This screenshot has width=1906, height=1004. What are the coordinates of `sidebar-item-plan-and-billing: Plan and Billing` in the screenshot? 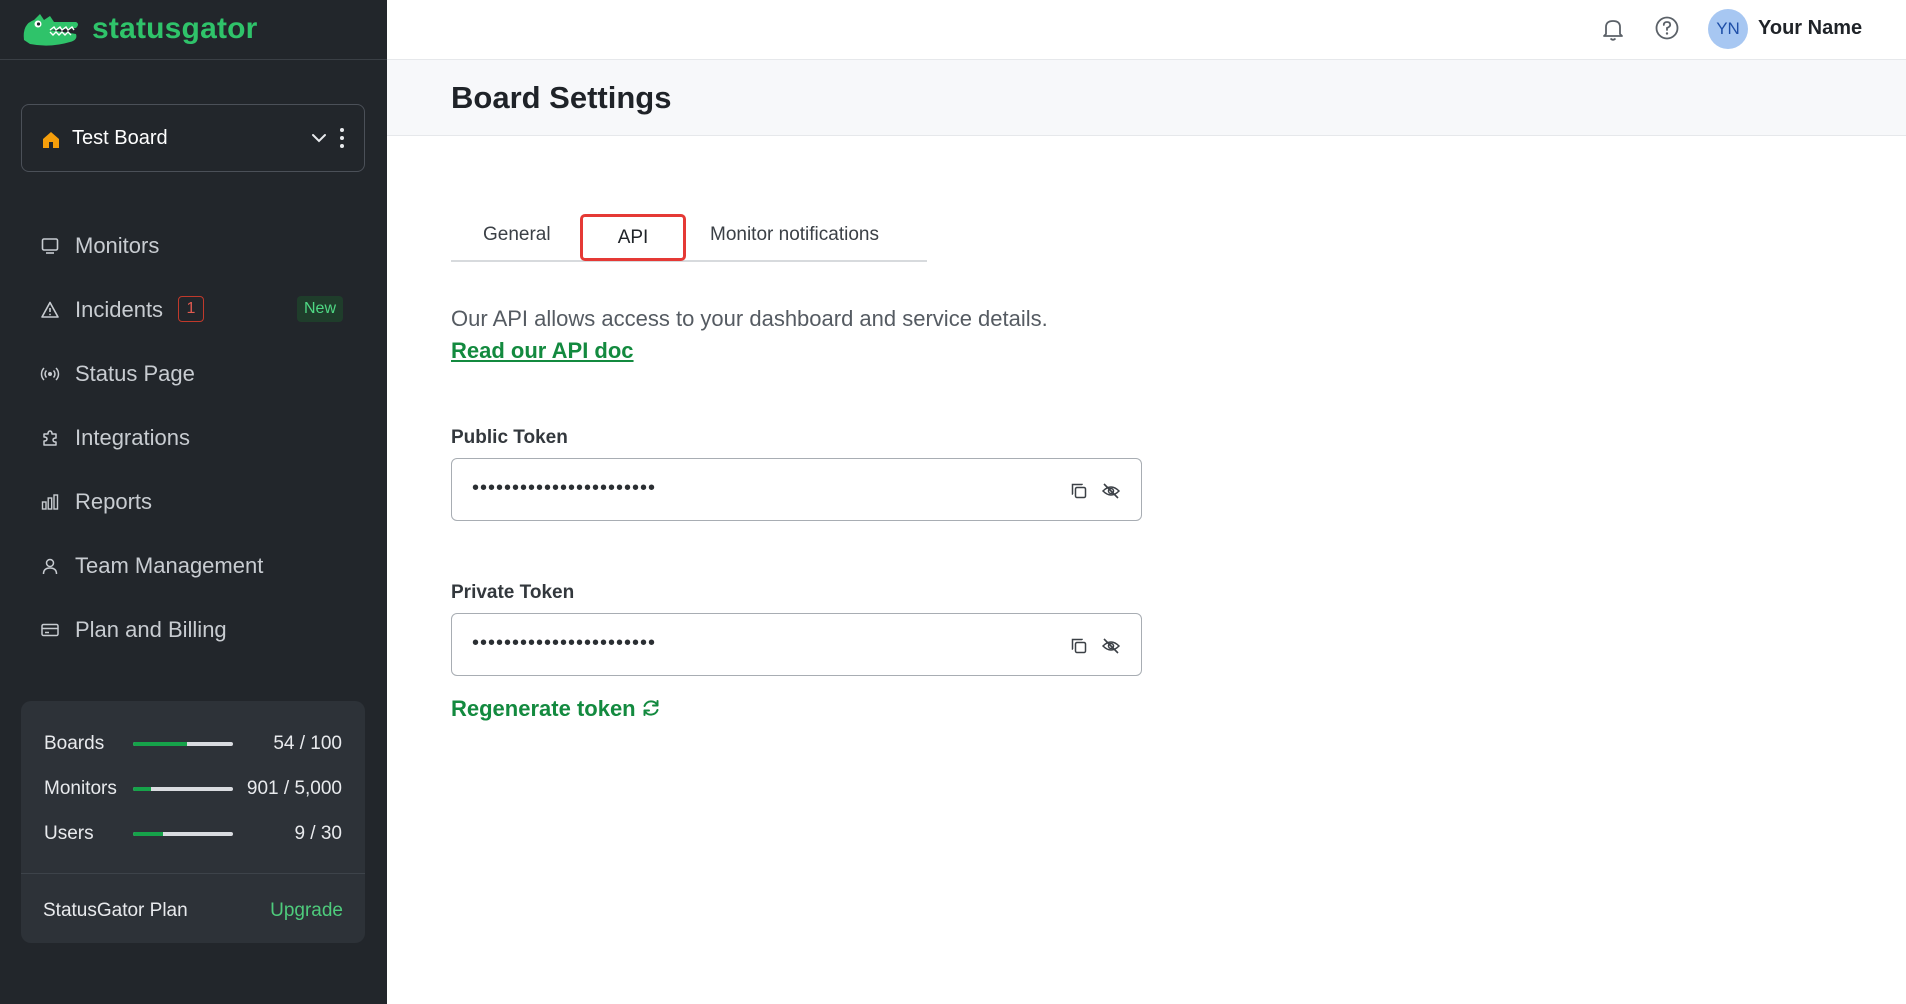 It's located at (200, 630).